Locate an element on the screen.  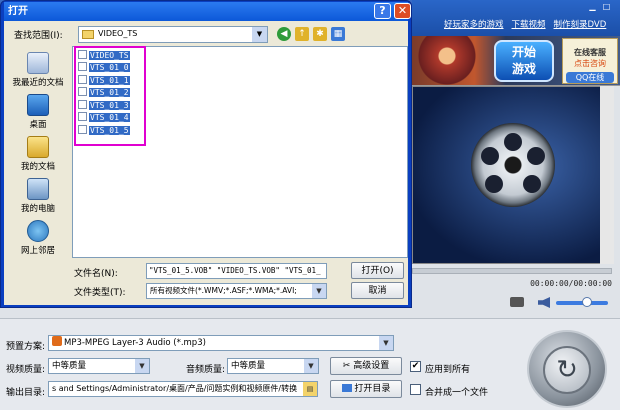
minimize-icon: ▁ is located at coordinates (592, 7).